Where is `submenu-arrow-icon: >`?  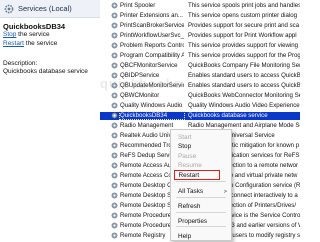 submenu-arrow-icon: > is located at coordinates (225, 191).